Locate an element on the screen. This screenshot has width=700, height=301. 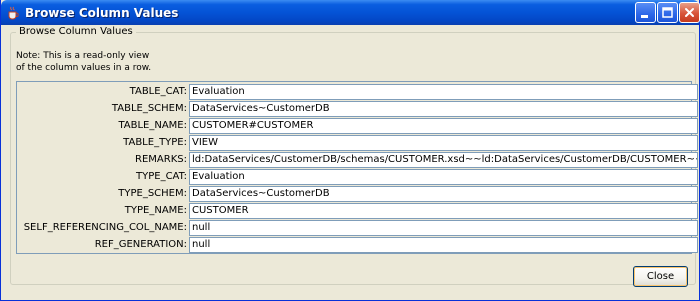
field-label: REF_GENERATION: is located at coordinates (140, 244).